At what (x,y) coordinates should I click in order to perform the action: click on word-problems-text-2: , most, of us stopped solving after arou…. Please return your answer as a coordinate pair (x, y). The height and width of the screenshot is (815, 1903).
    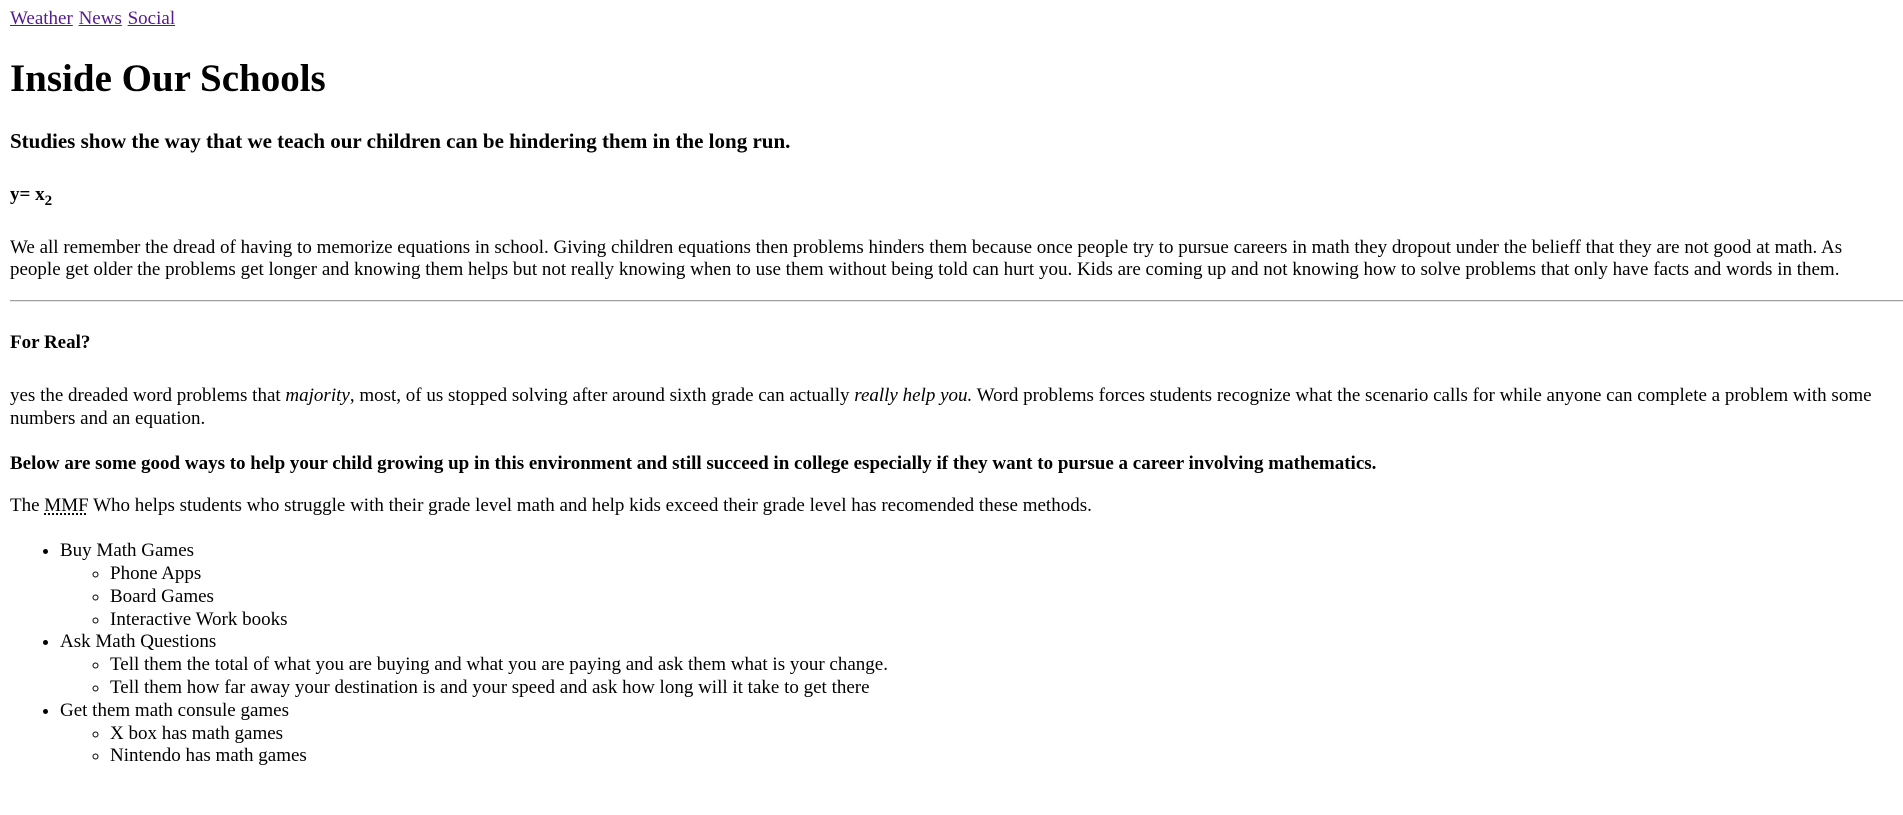
    Looking at the image, I should click on (602, 395).